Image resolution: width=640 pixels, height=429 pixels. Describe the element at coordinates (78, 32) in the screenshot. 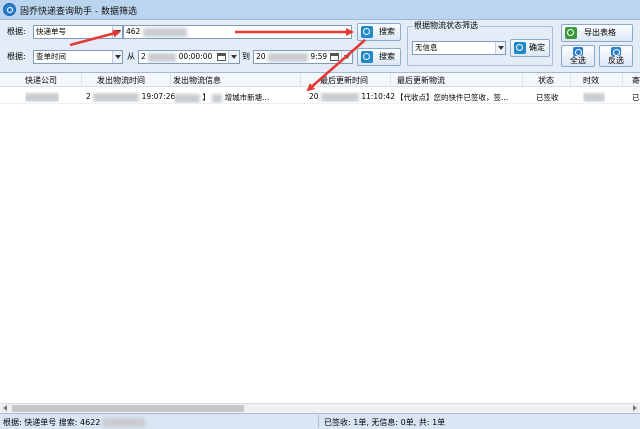

I see `filter1-field-select: 快递单号` at that location.